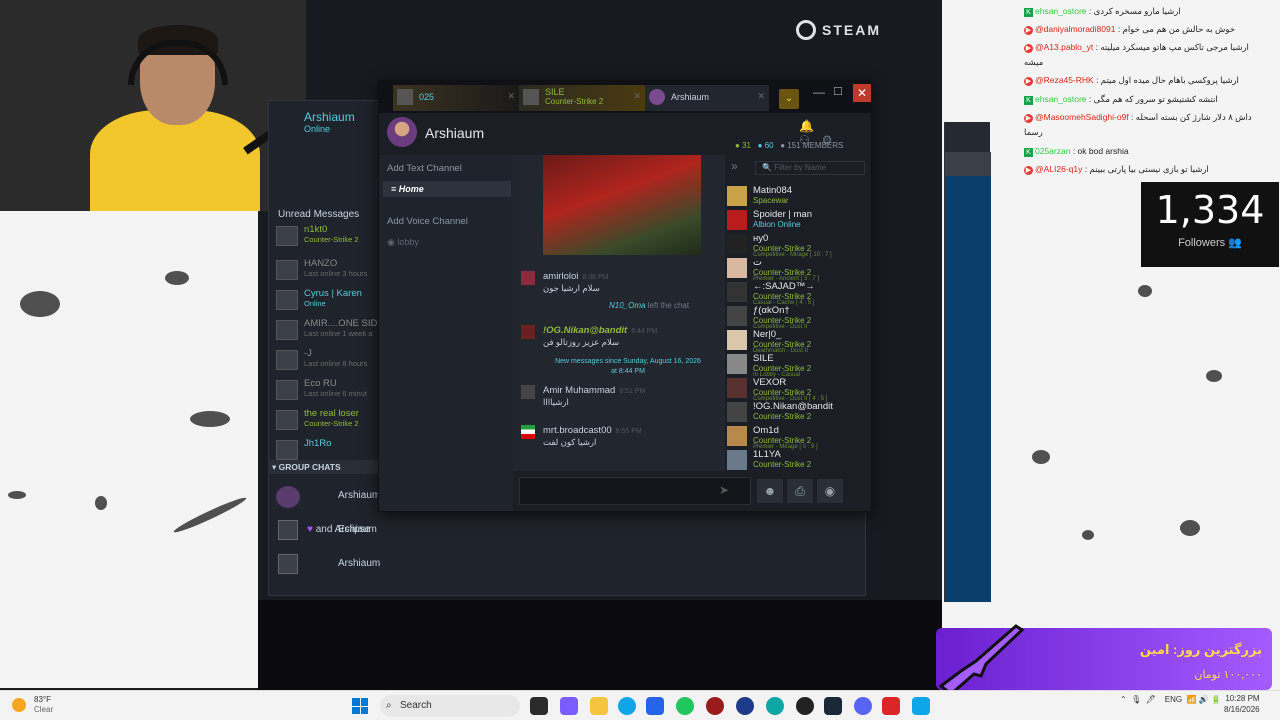  What do you see at coordinates (655, 706) in the screenshot?
I see `store-icon` at bounding box center [655, 706].